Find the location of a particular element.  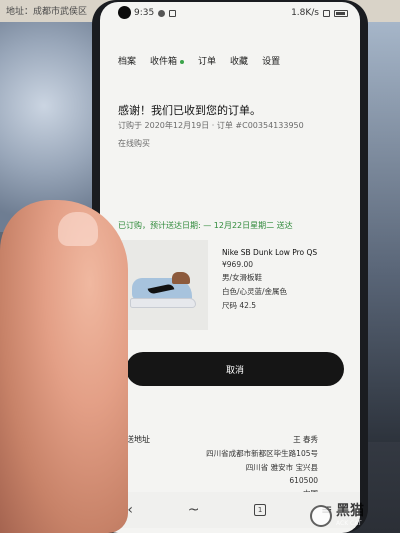

product-name: Nike SB Dunk Low Pro QS is located at coordinates (269, 252).